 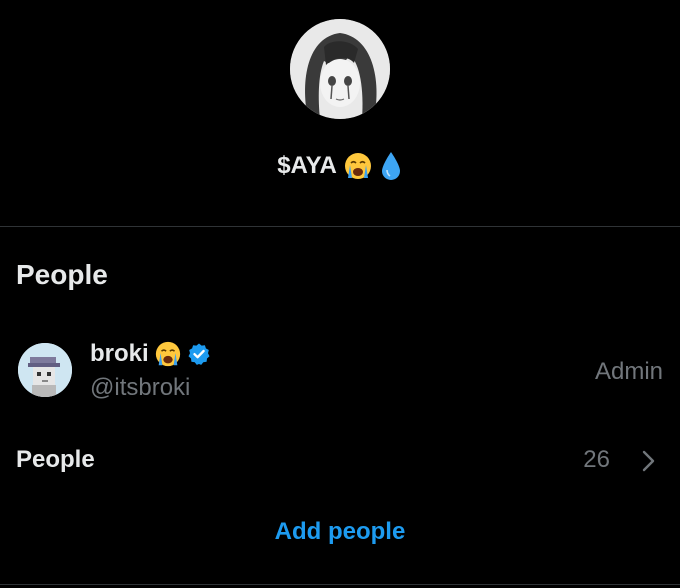 What do you see at coordinates (150, 354) in the screenshot?
I see `member-name-line: broki` at bounding box center [150, 354].